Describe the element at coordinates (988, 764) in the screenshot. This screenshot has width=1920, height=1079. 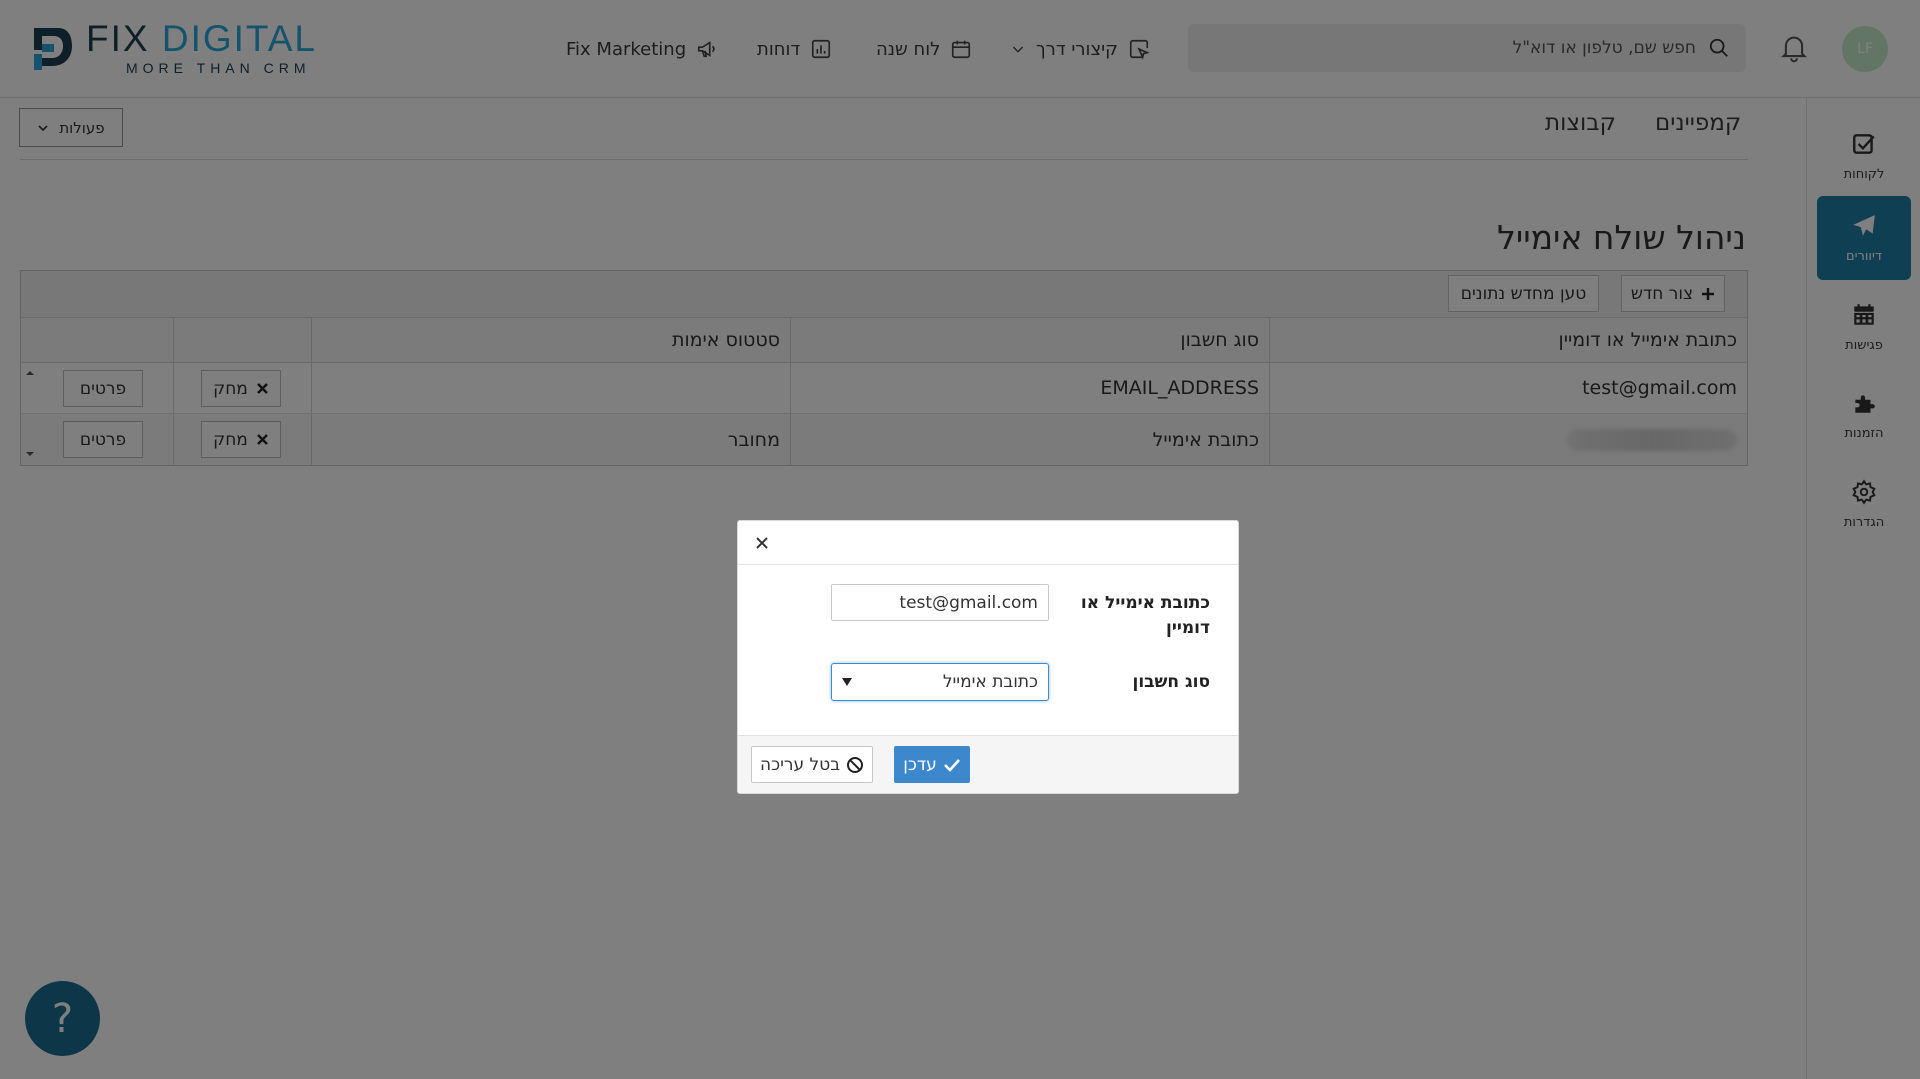
I see `modal-footer: בטל עריכה עדכן` at that location.